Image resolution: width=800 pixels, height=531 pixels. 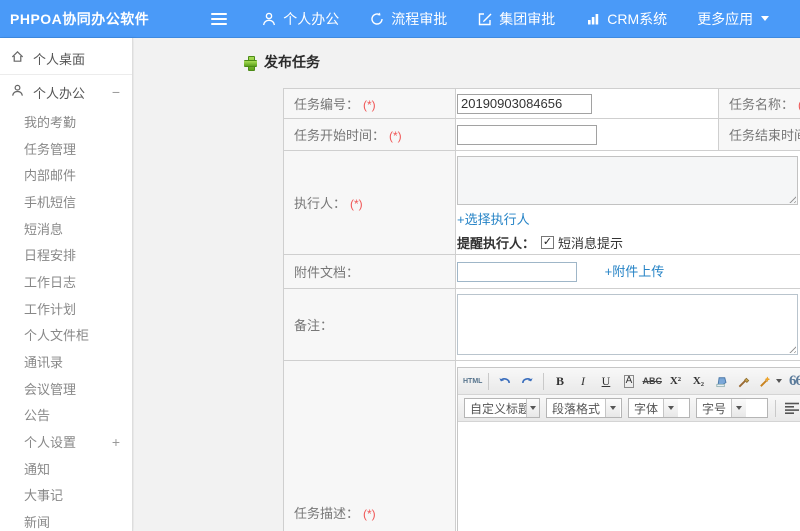 What do you see at coordinates (652, 381) in the screenshot?
I see `strikethrough-button: ABC` at bounding box center [652, 381].